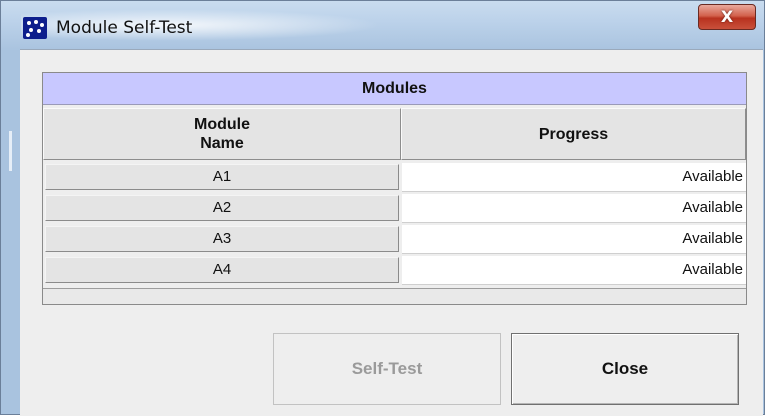 The image size is (765, 416). What do you see at coordinates (222, 134) in the screenshot?
I see `column-header-module-name: Module Name` at bounding box center [222, 134].